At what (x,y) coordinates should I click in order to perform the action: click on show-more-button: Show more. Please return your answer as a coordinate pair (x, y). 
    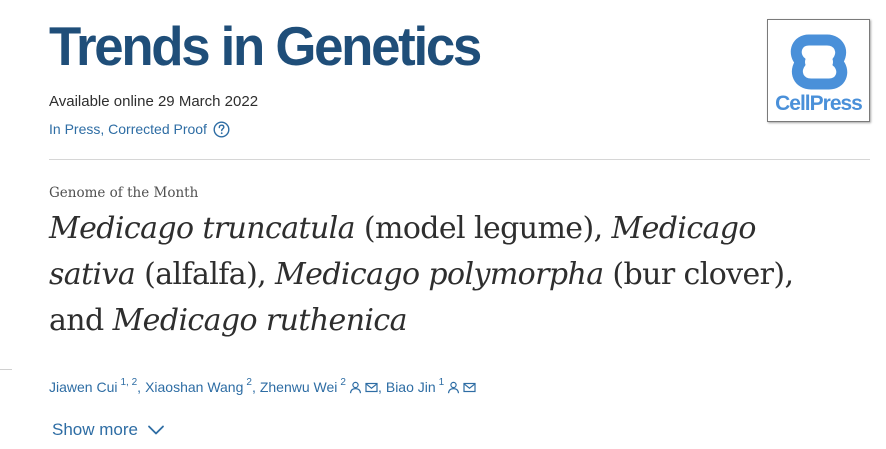
    Looking at the image, I should click on (108, 430).